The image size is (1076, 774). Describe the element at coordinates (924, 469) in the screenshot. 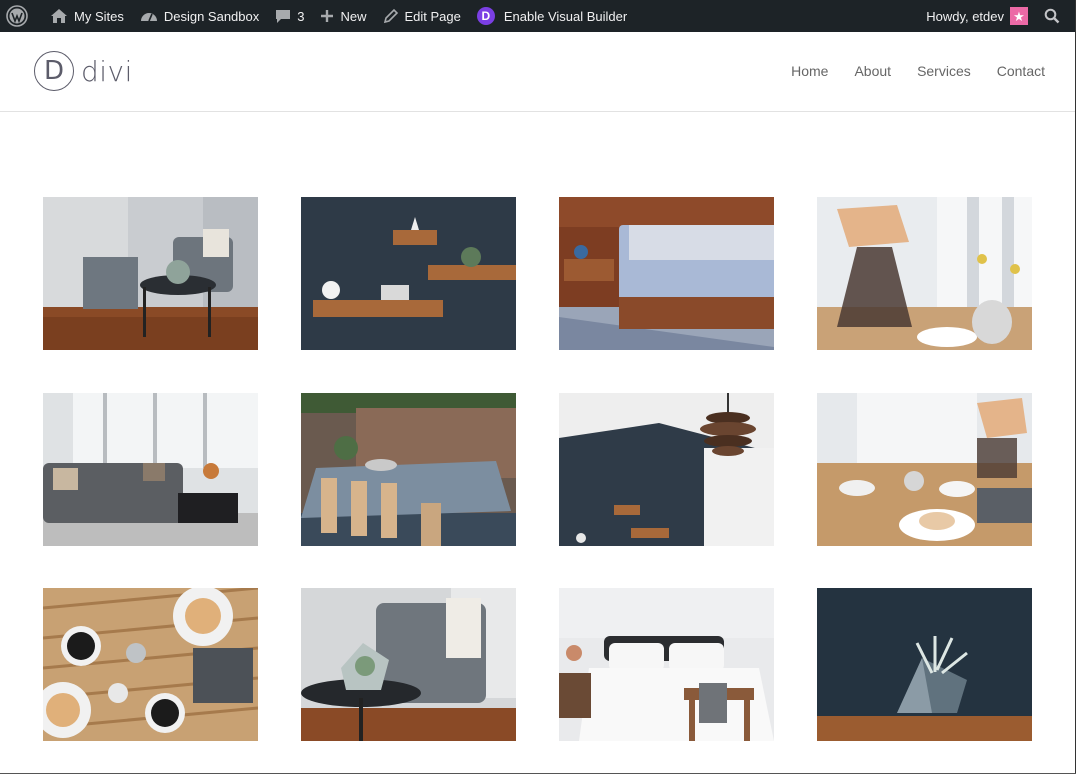

I see `gallery-image-breakfast-table-setting` at that location.